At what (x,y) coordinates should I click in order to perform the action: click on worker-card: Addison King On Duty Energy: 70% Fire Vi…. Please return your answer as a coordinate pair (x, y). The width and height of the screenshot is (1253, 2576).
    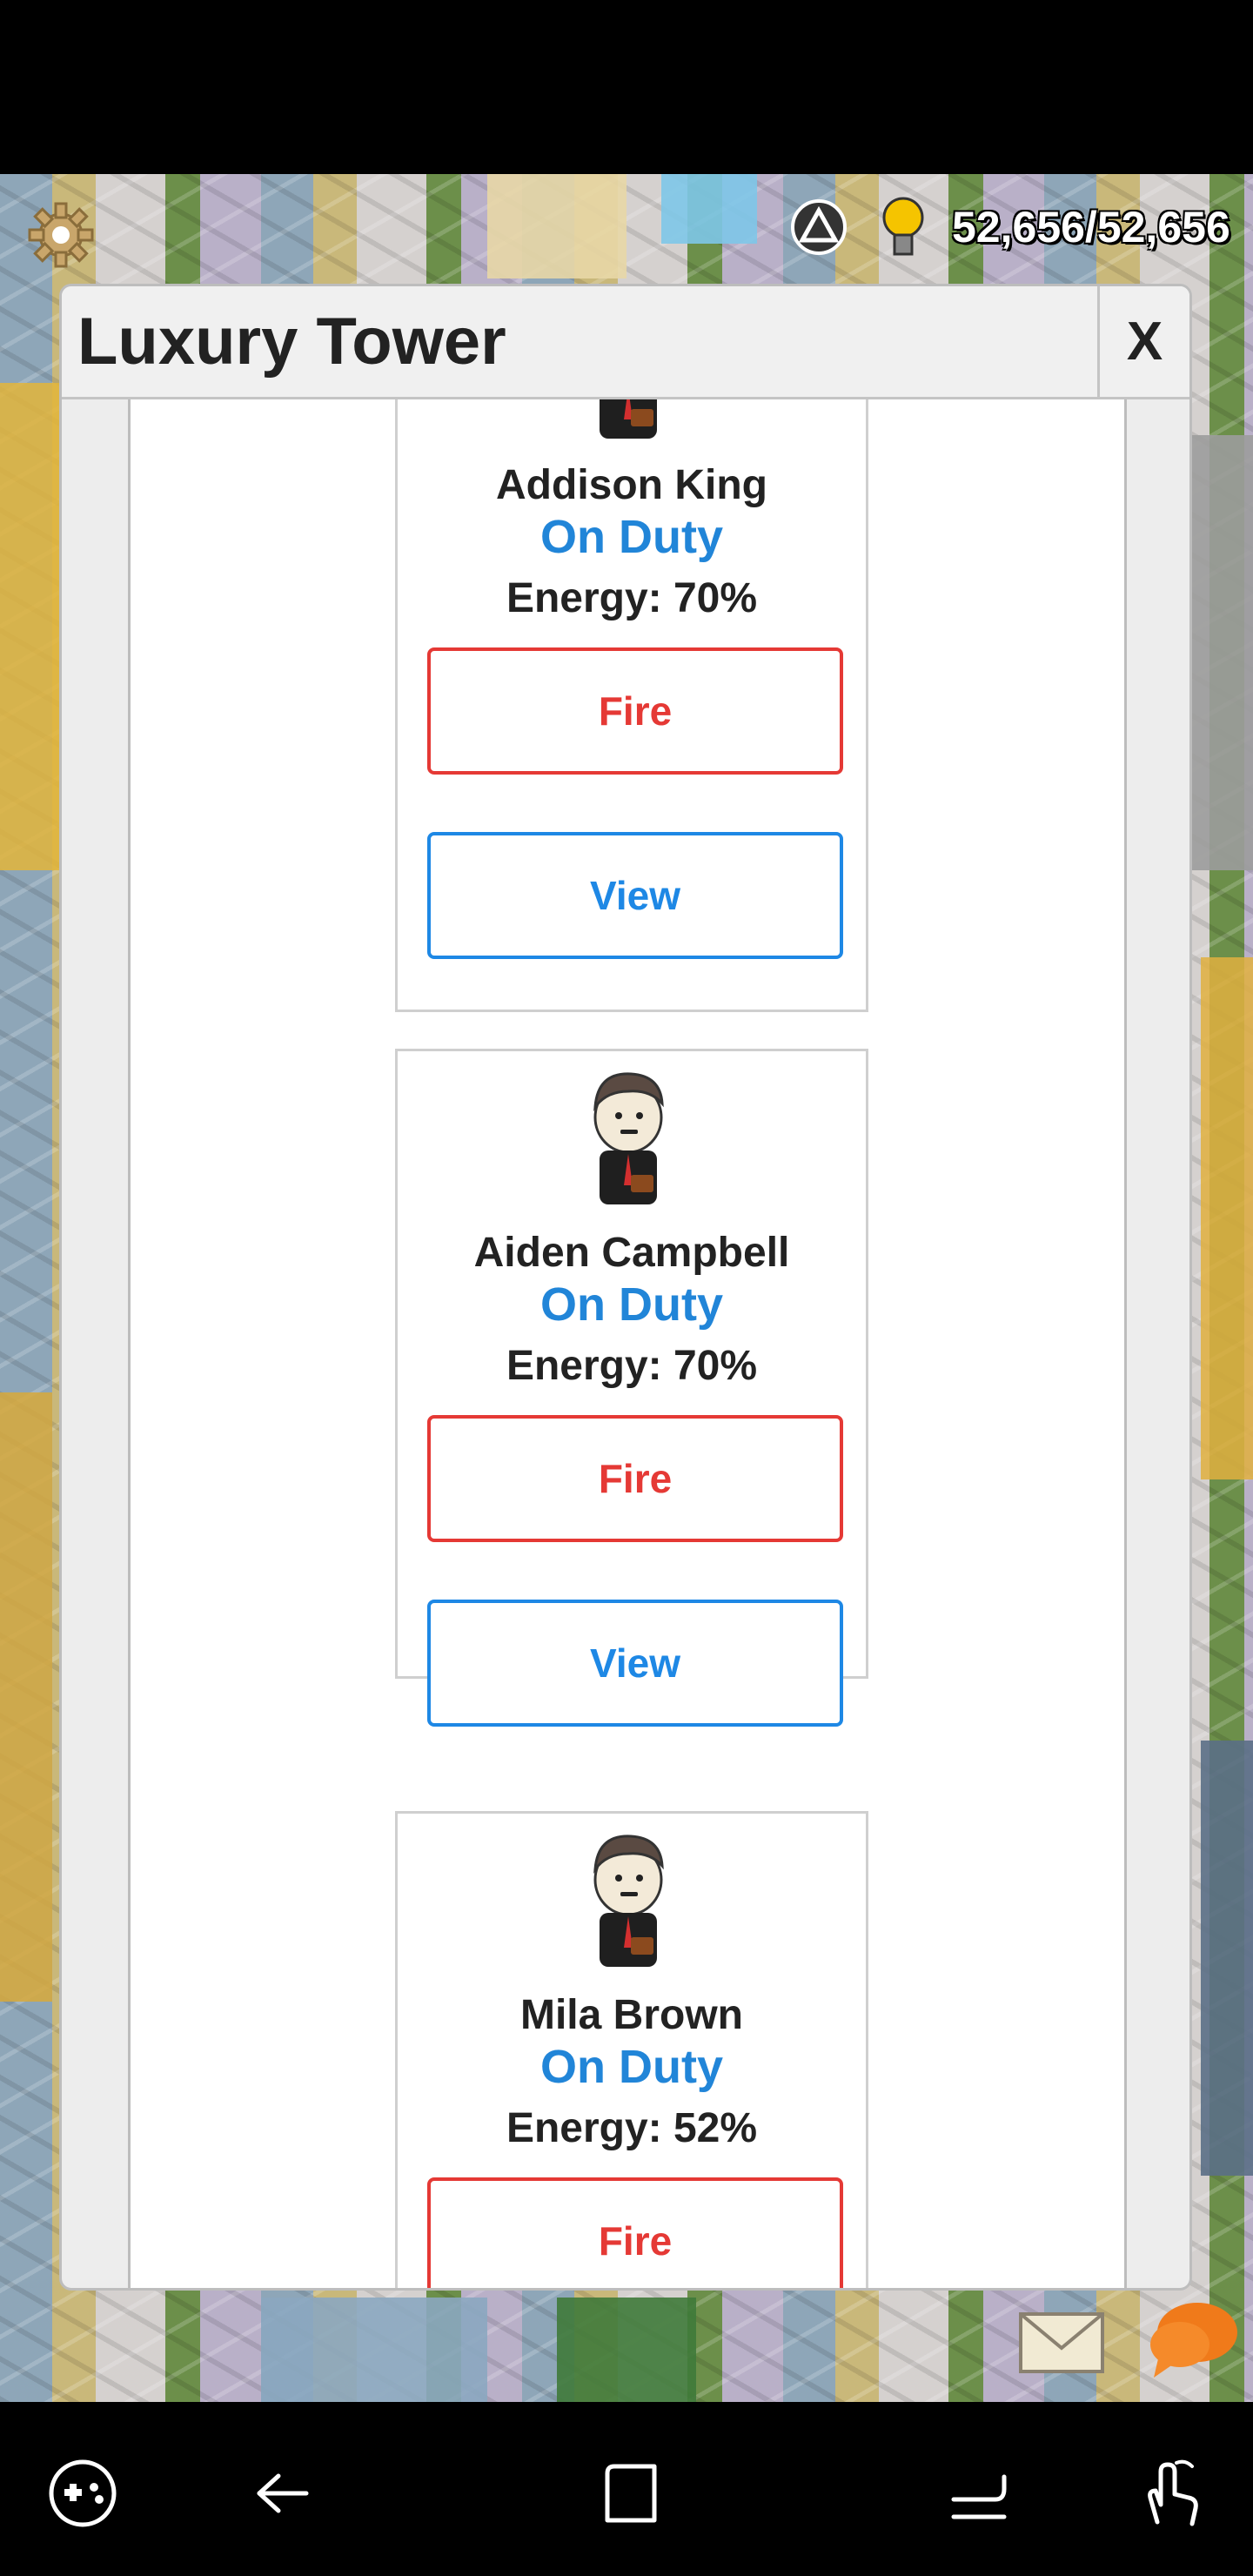
    Looking at the image, I should click on (631, 705).